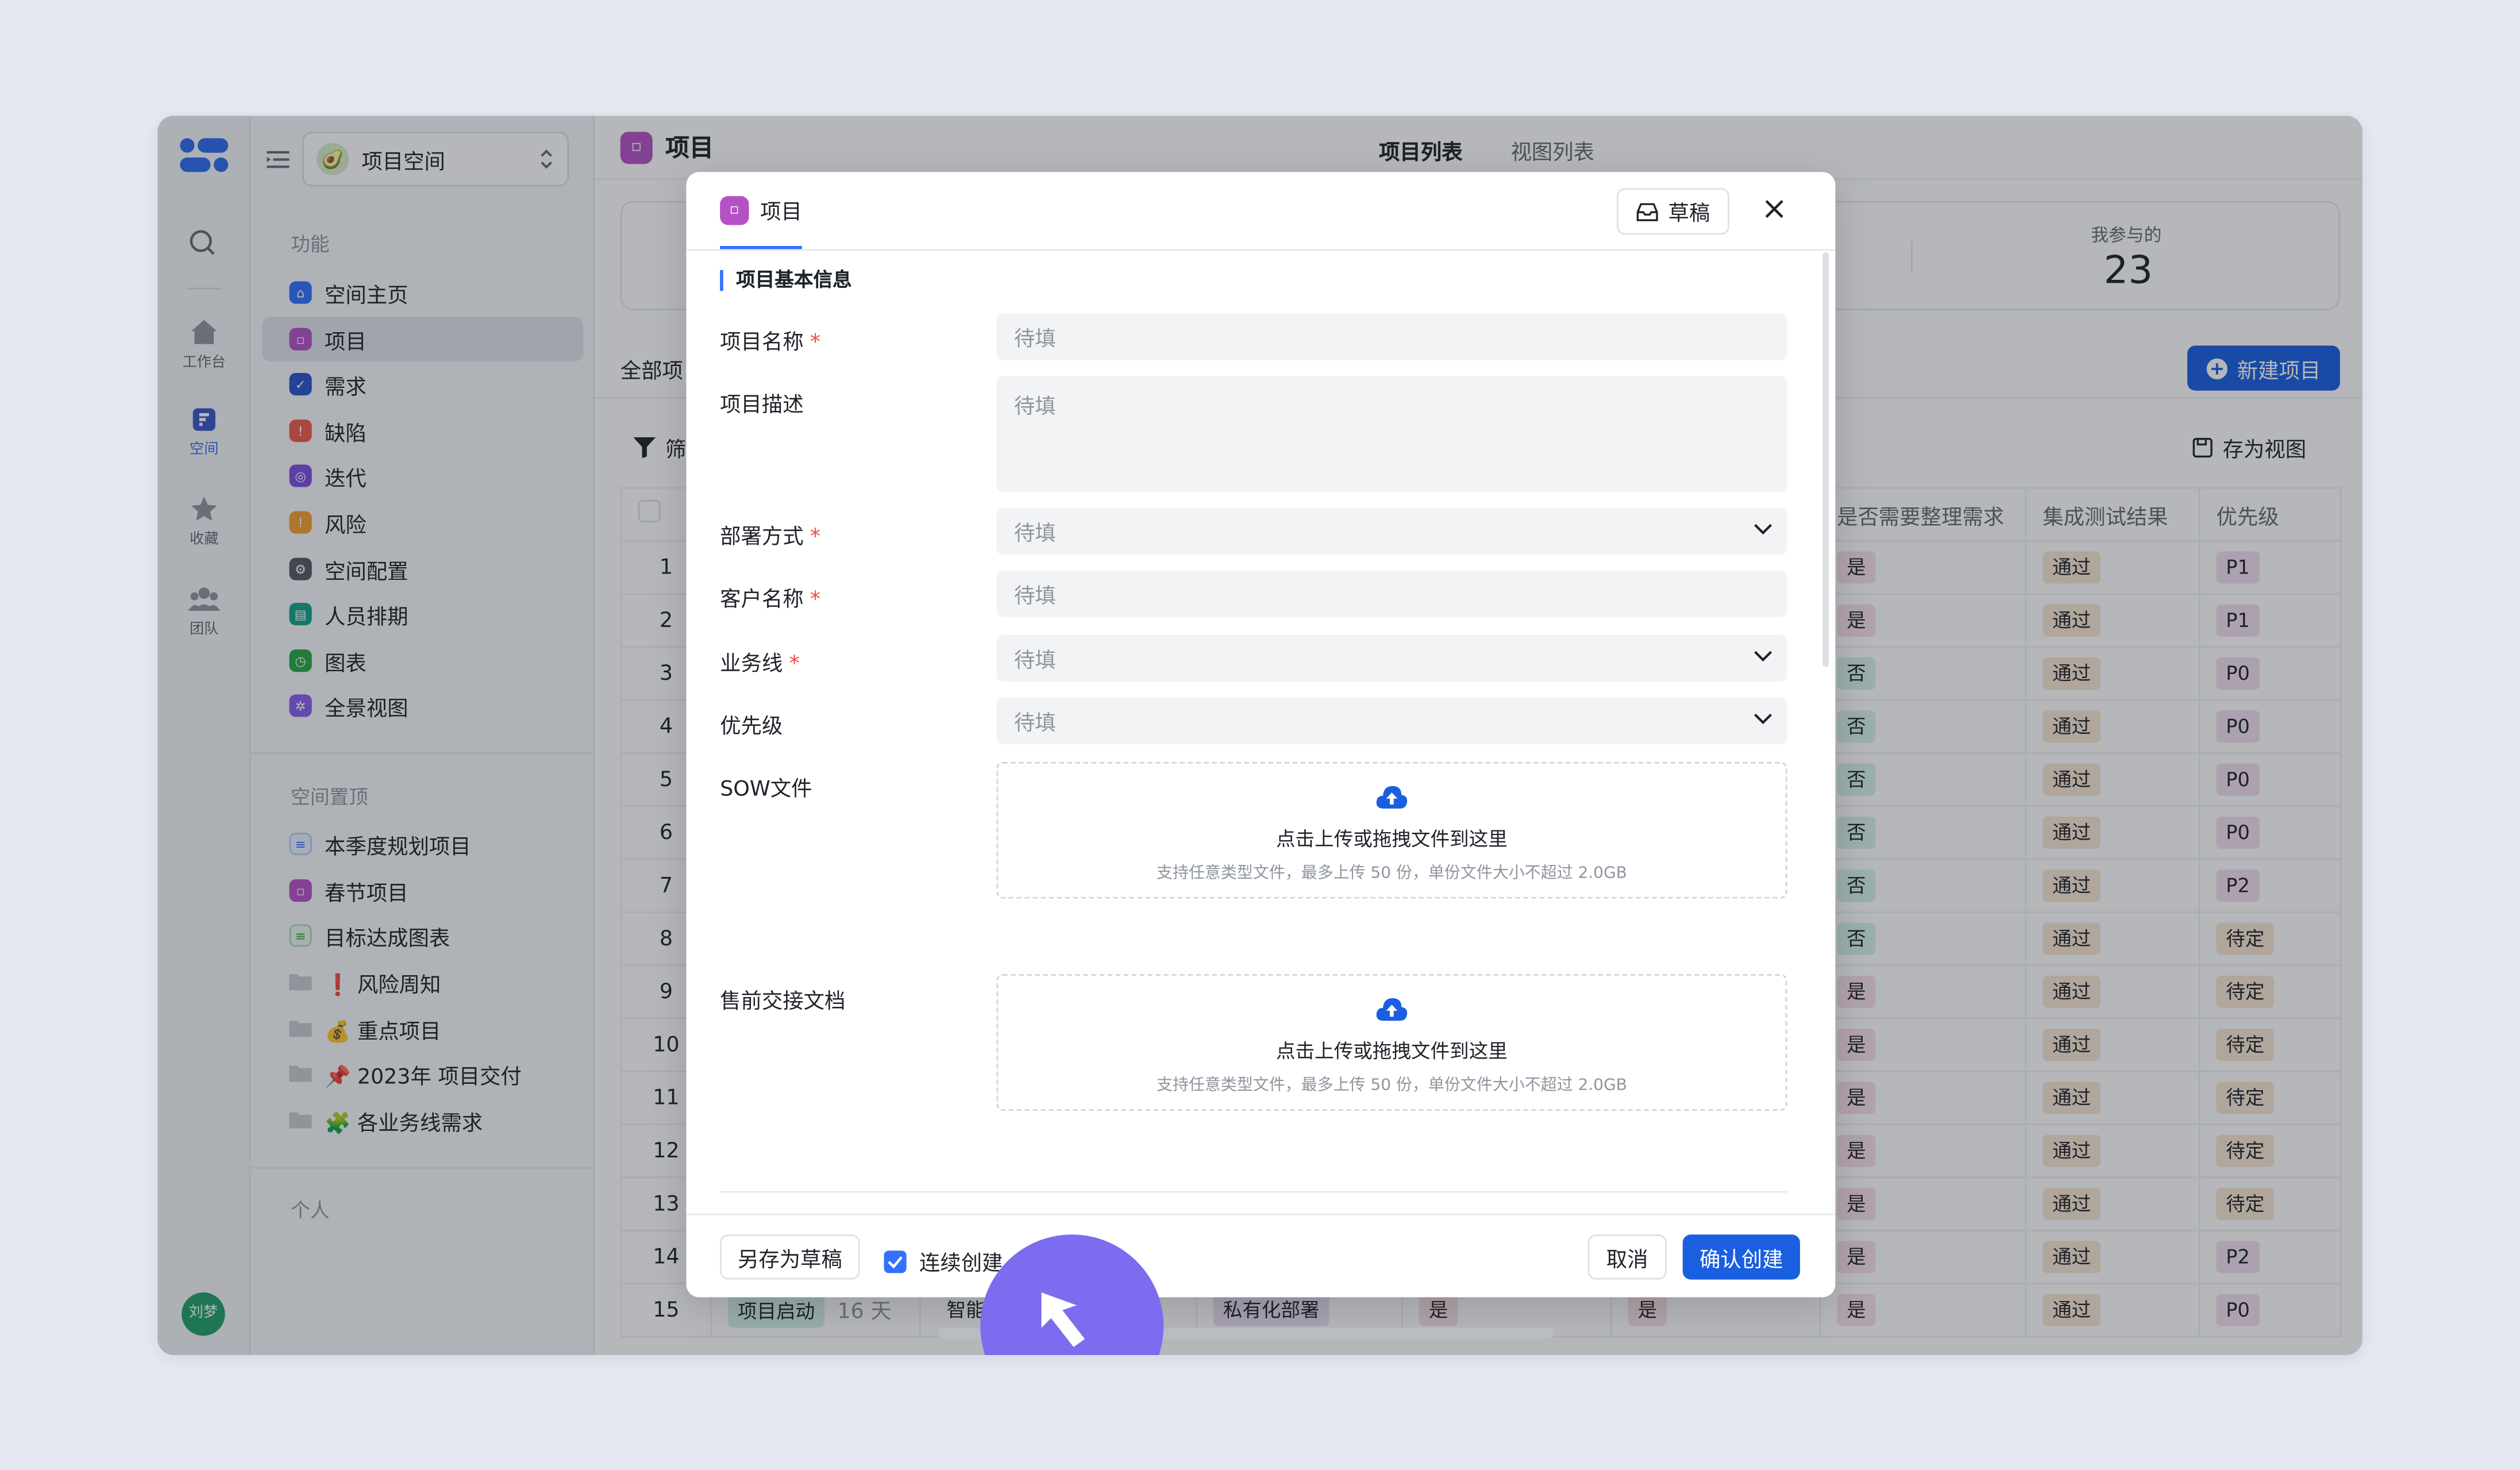  Describe the element at coordinates (1392, 336) in the screenshot. I see `project-name-input: 待填` at that location.